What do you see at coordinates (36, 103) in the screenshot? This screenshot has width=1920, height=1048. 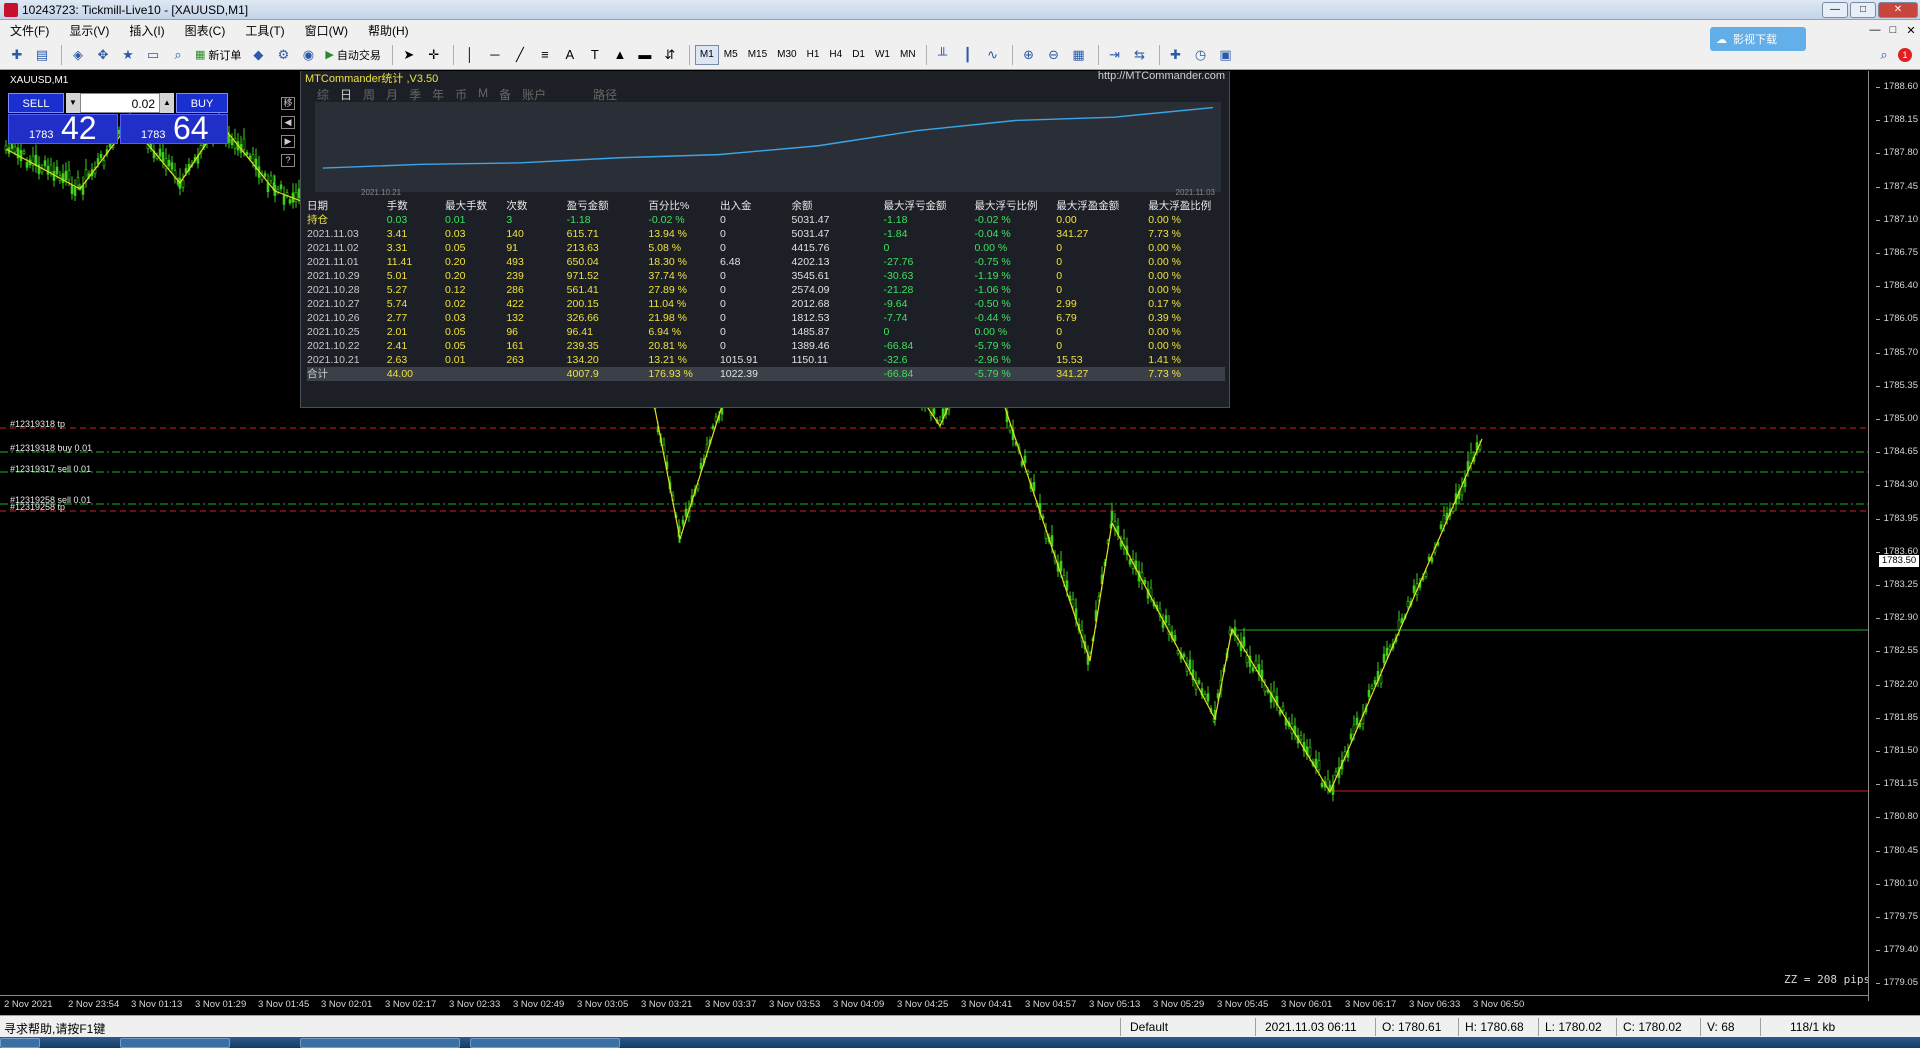 I see `sell-button: SELL` at bounding box center [36, 103].